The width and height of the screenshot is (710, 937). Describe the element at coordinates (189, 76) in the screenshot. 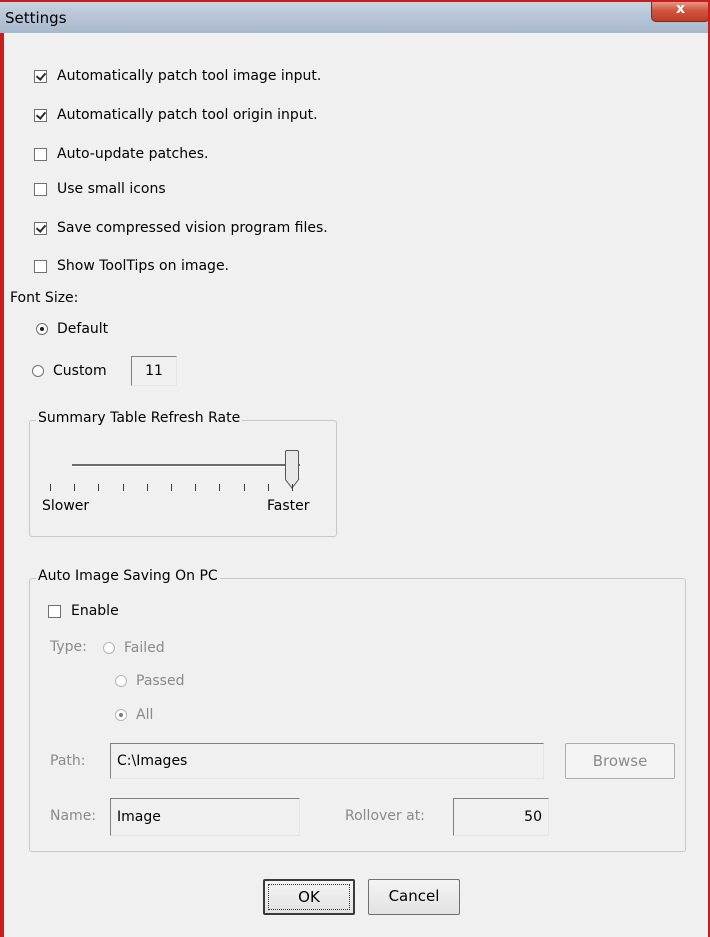

I see `option-label: Automatically patch tool image input.` at that location.